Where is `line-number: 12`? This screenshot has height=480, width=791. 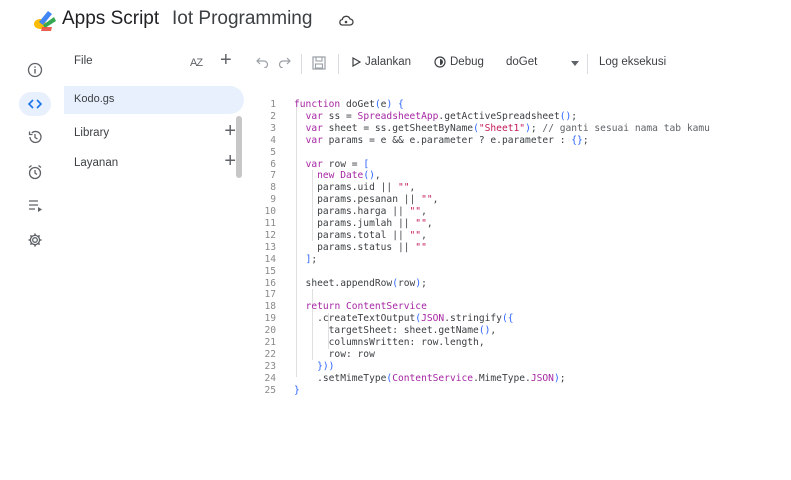 line-number: 12 is located at coordinates (270, 235).